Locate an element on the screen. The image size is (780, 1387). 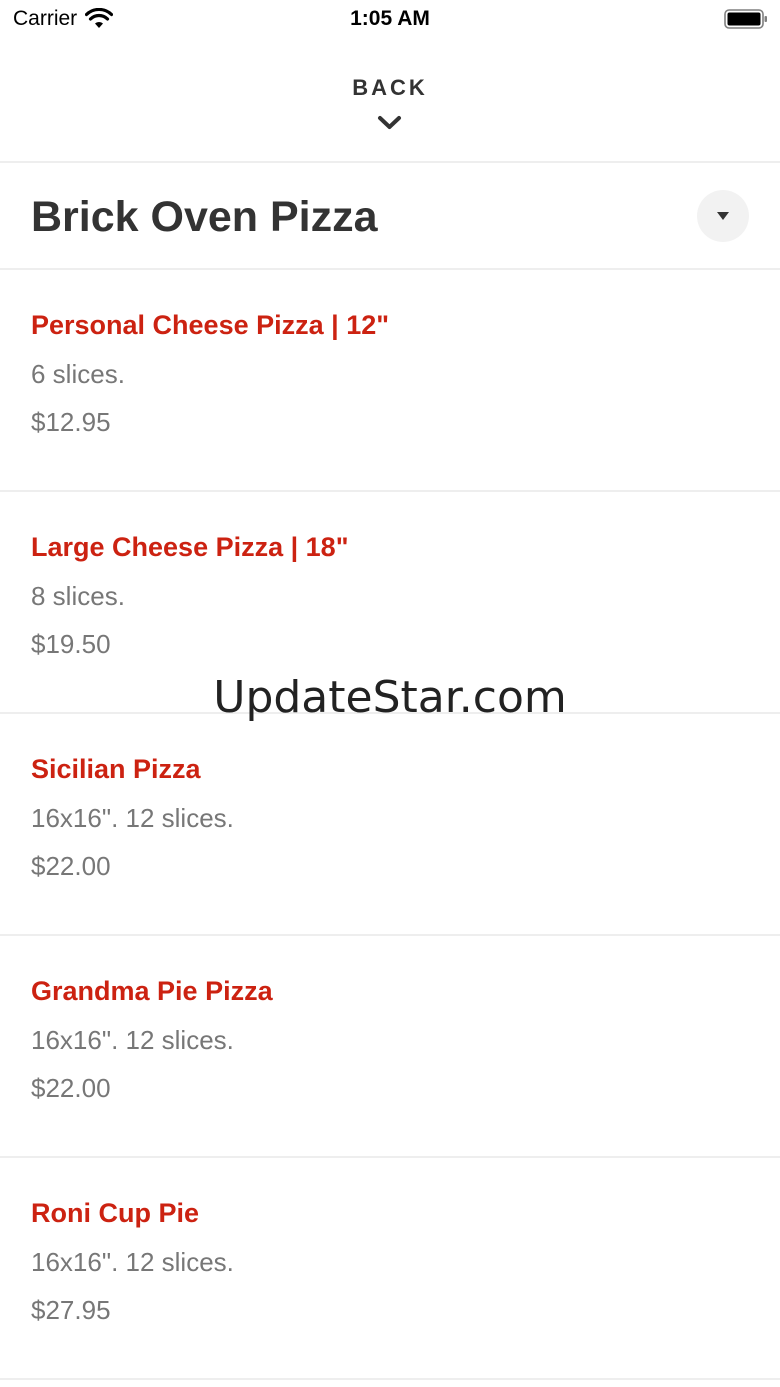
item-name: Sicilian Pizza is located at coordinates (116, 769).